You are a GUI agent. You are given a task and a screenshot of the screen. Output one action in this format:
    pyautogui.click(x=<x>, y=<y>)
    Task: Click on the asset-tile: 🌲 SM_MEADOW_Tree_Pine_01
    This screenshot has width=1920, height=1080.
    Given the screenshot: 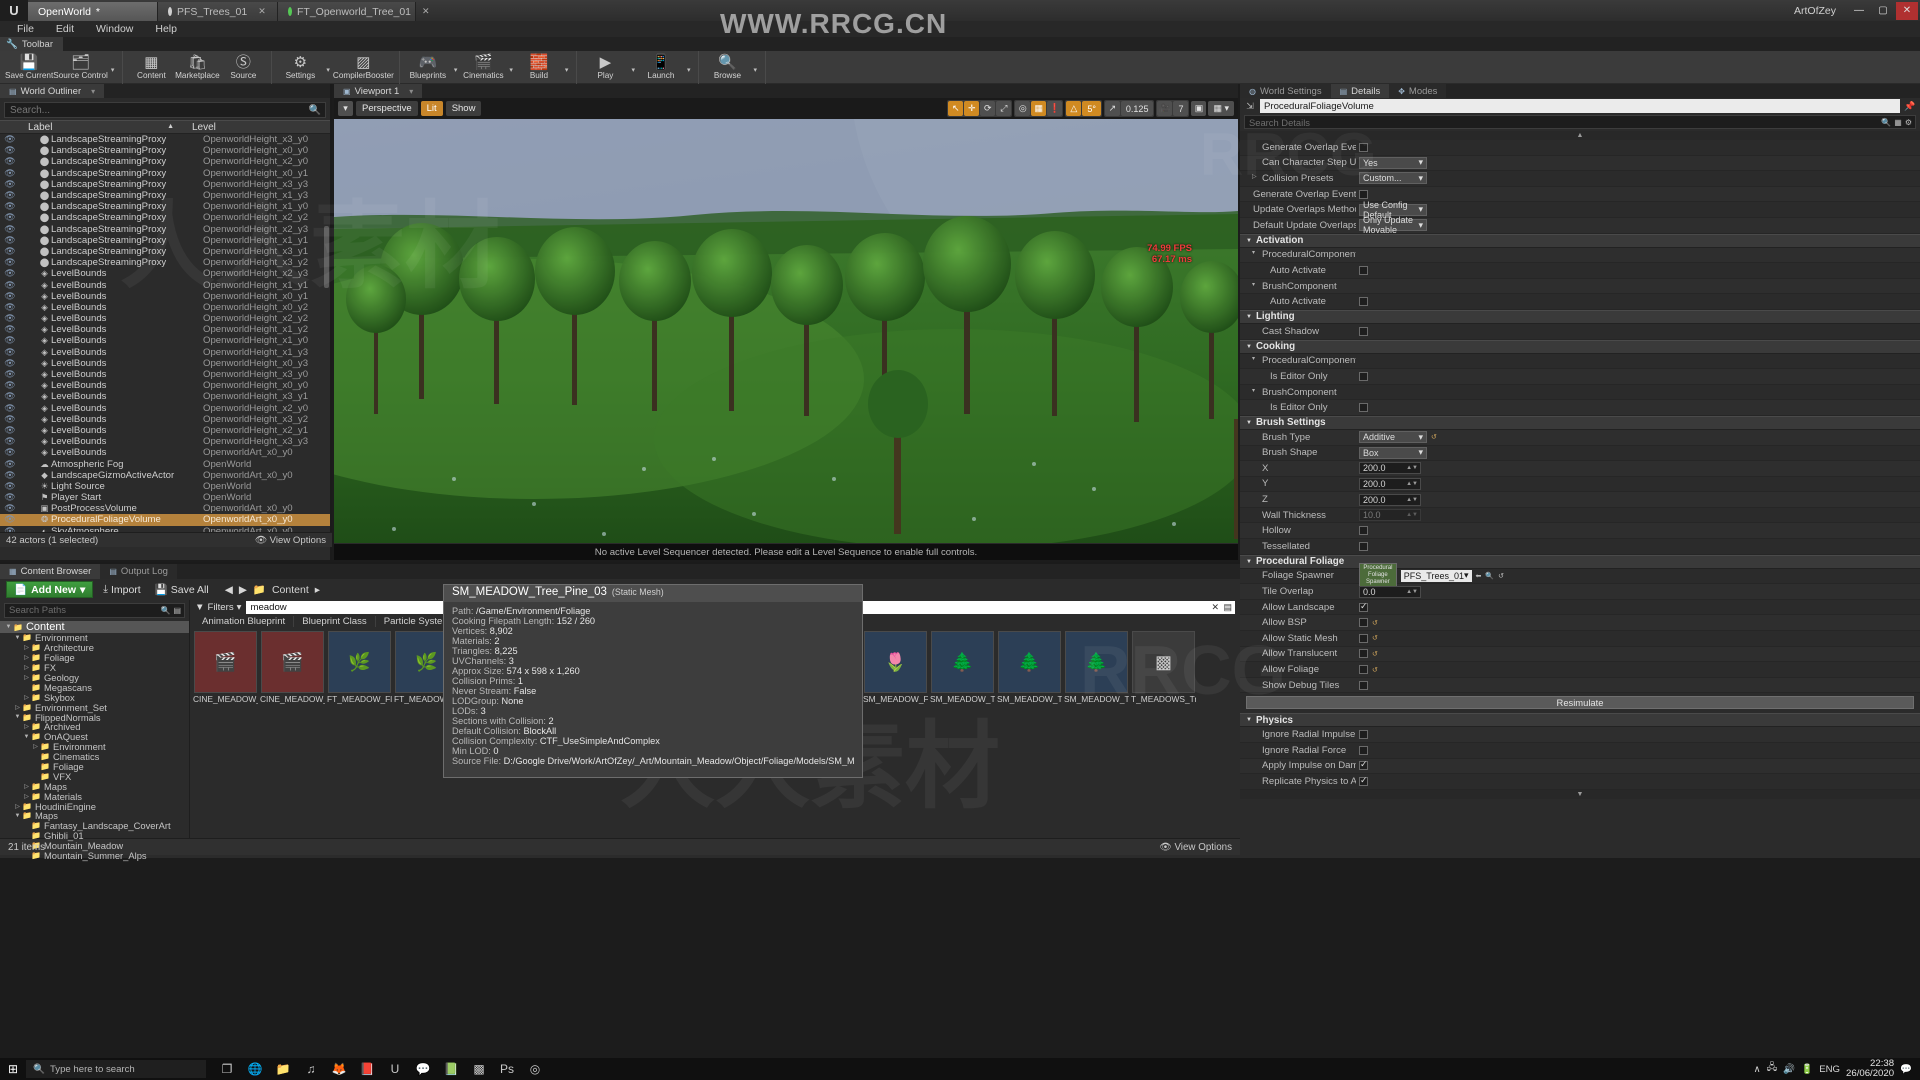 What is the action you would take?
    pyautogui.click(x=962, y=680)
    